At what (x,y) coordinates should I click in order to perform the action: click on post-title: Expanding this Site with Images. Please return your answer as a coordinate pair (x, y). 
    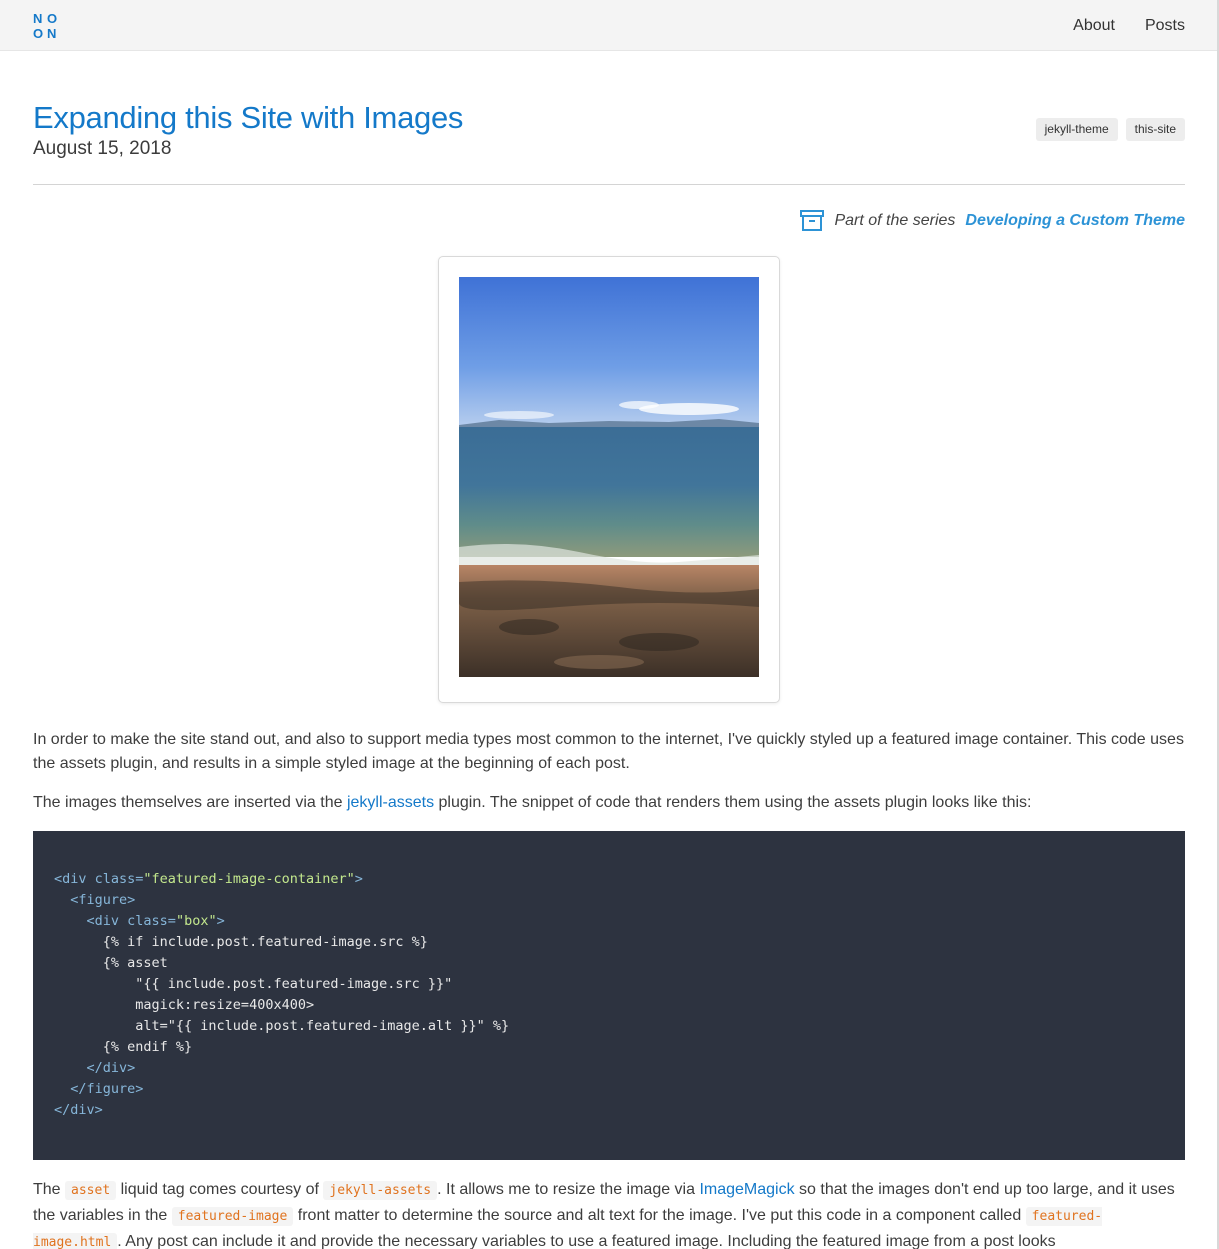
    Looking at the image, I should click on (248, 117).